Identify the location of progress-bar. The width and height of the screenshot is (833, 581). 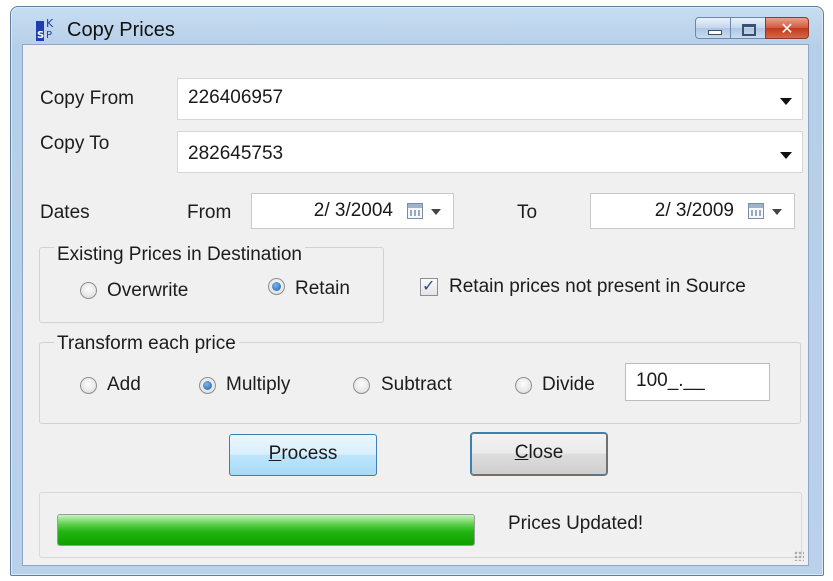
(266, 530).